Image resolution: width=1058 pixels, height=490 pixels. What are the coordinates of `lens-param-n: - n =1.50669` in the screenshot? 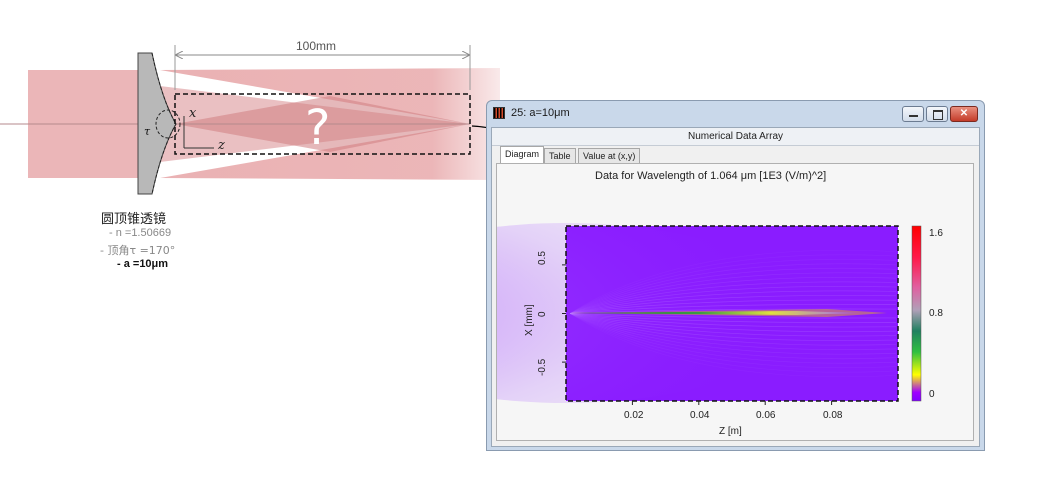 It's located at (140, 233).